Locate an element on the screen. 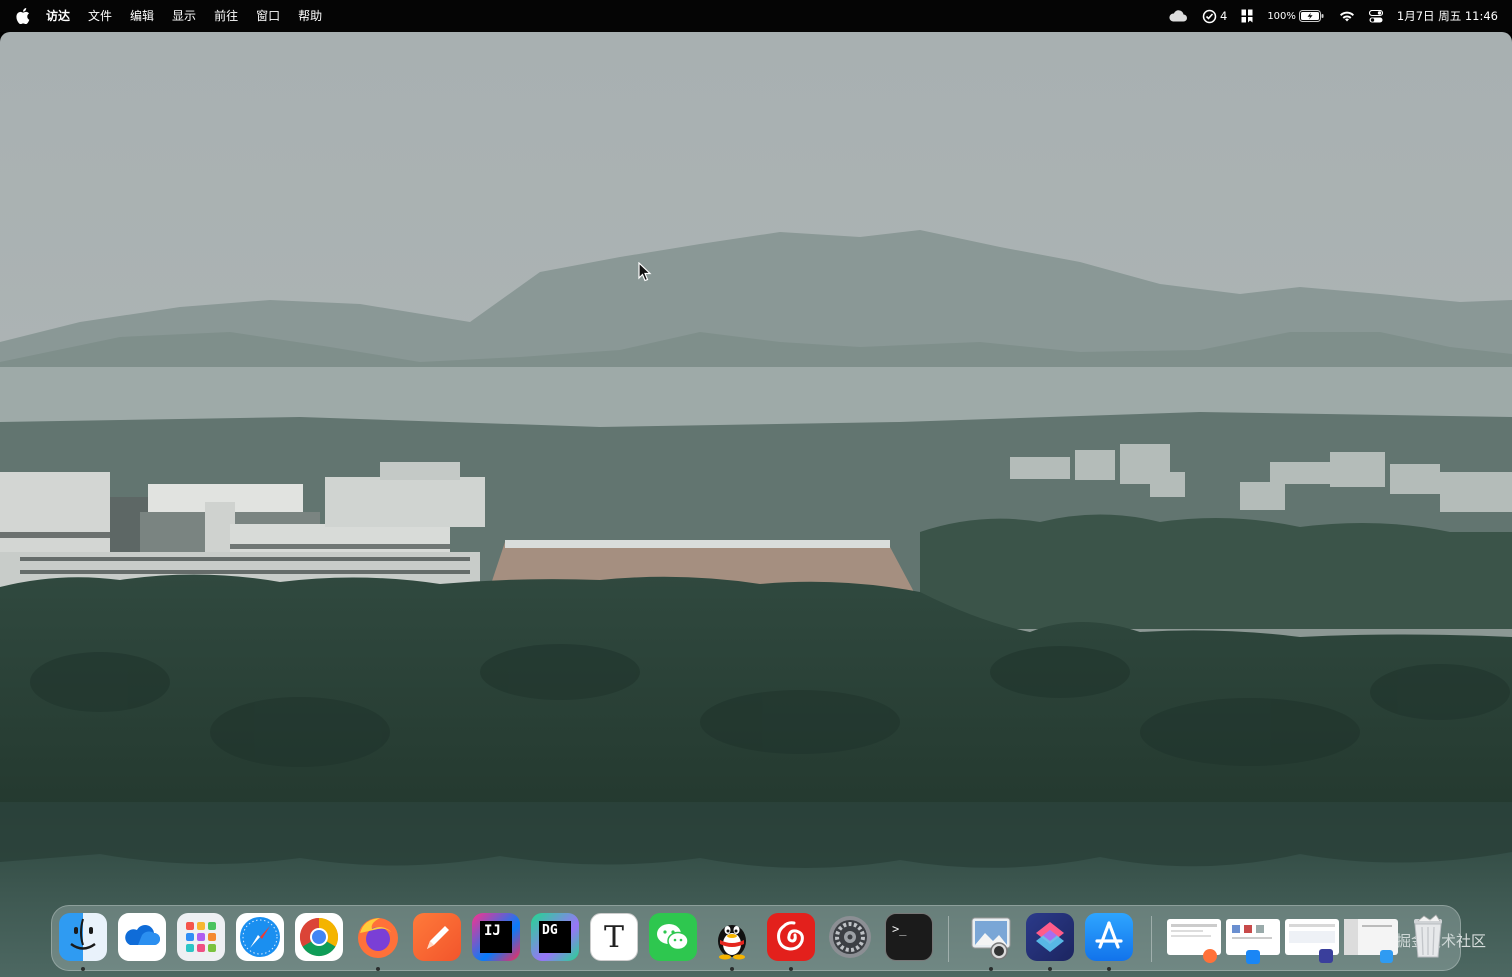  preview-icon is located at coordinates (991, 937).